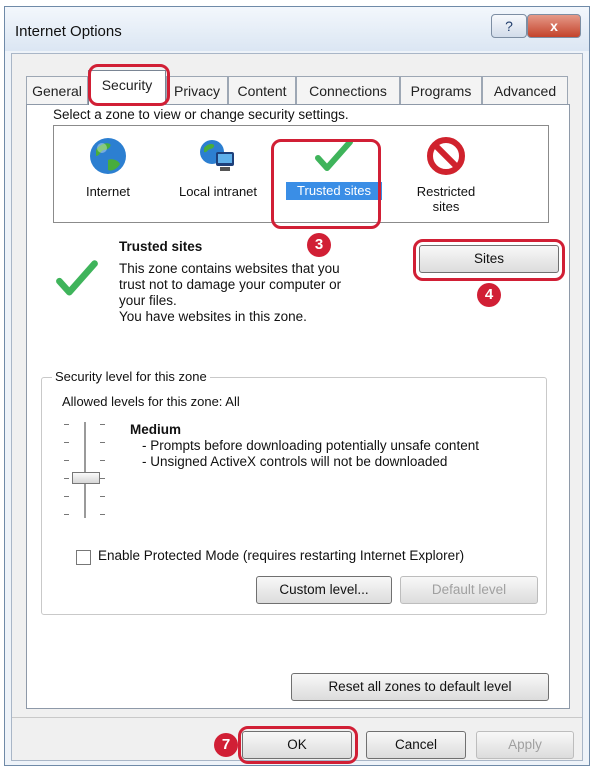 Image resolution: width=596 pixels, height=772 pixels. Describe the element at coordinates (151, 401) in the screenshot. I see `allowed-levels-label: Allowed levels for this zone: All` at that location.